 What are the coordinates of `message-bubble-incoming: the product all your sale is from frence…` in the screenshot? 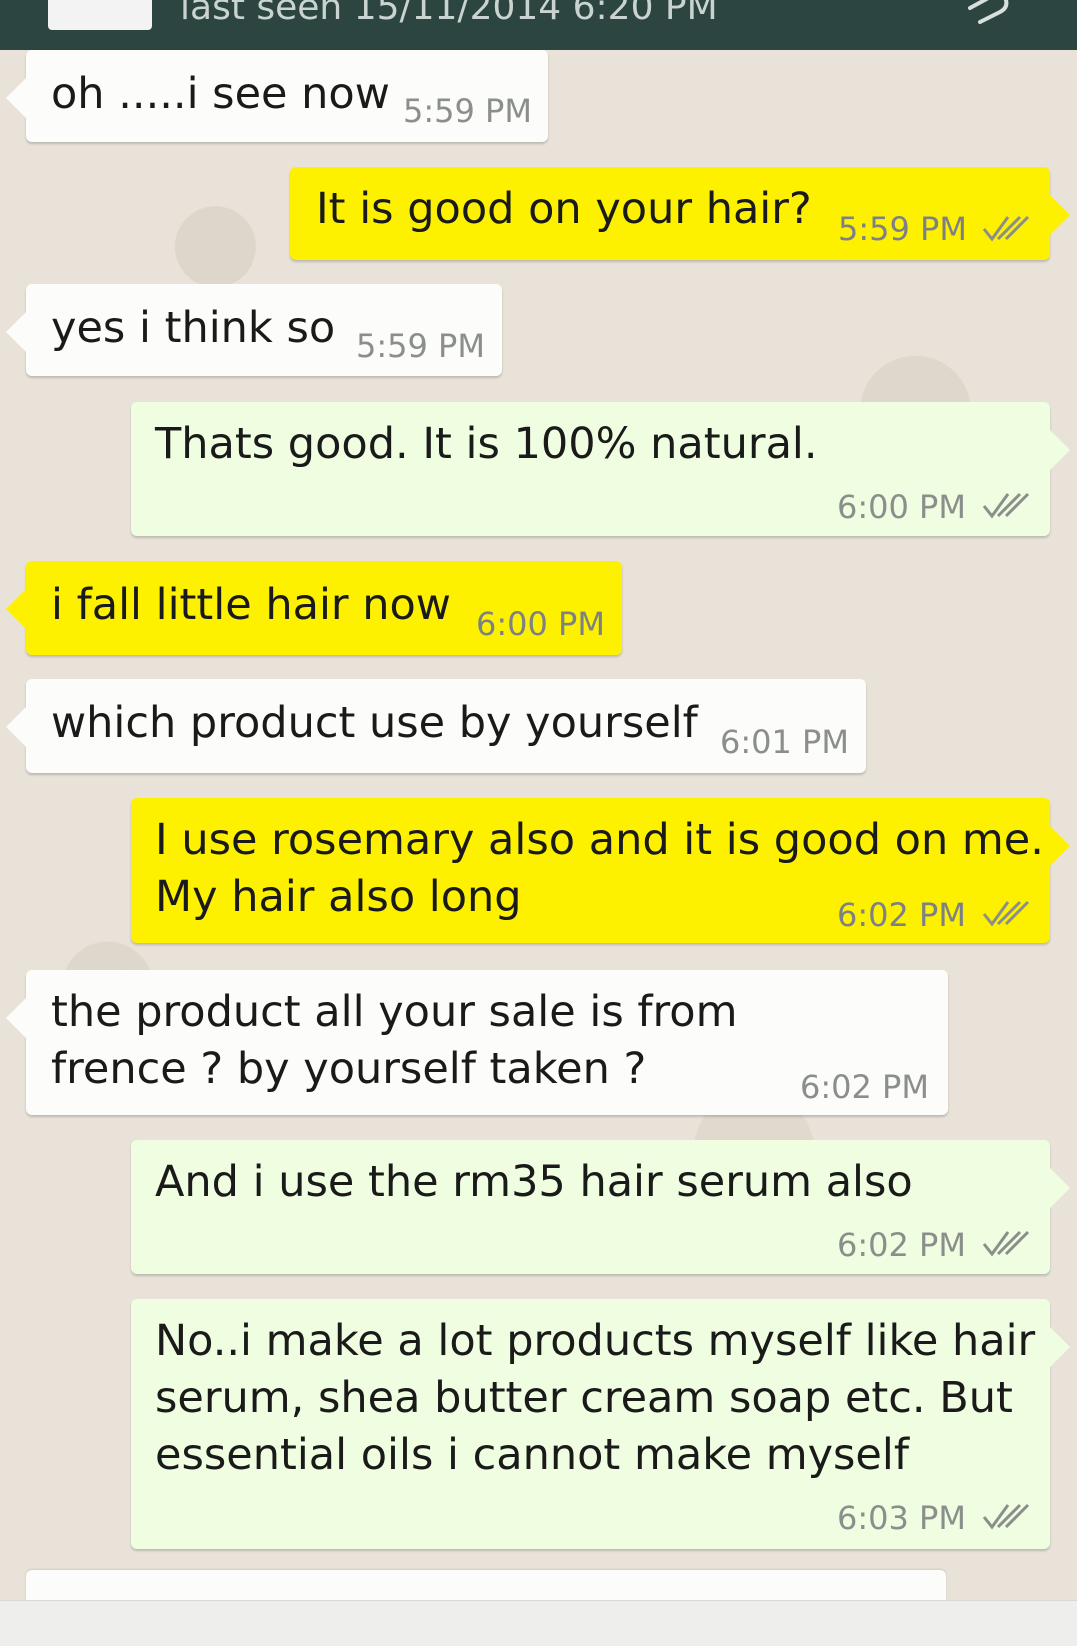 It's located at (477, 1042).